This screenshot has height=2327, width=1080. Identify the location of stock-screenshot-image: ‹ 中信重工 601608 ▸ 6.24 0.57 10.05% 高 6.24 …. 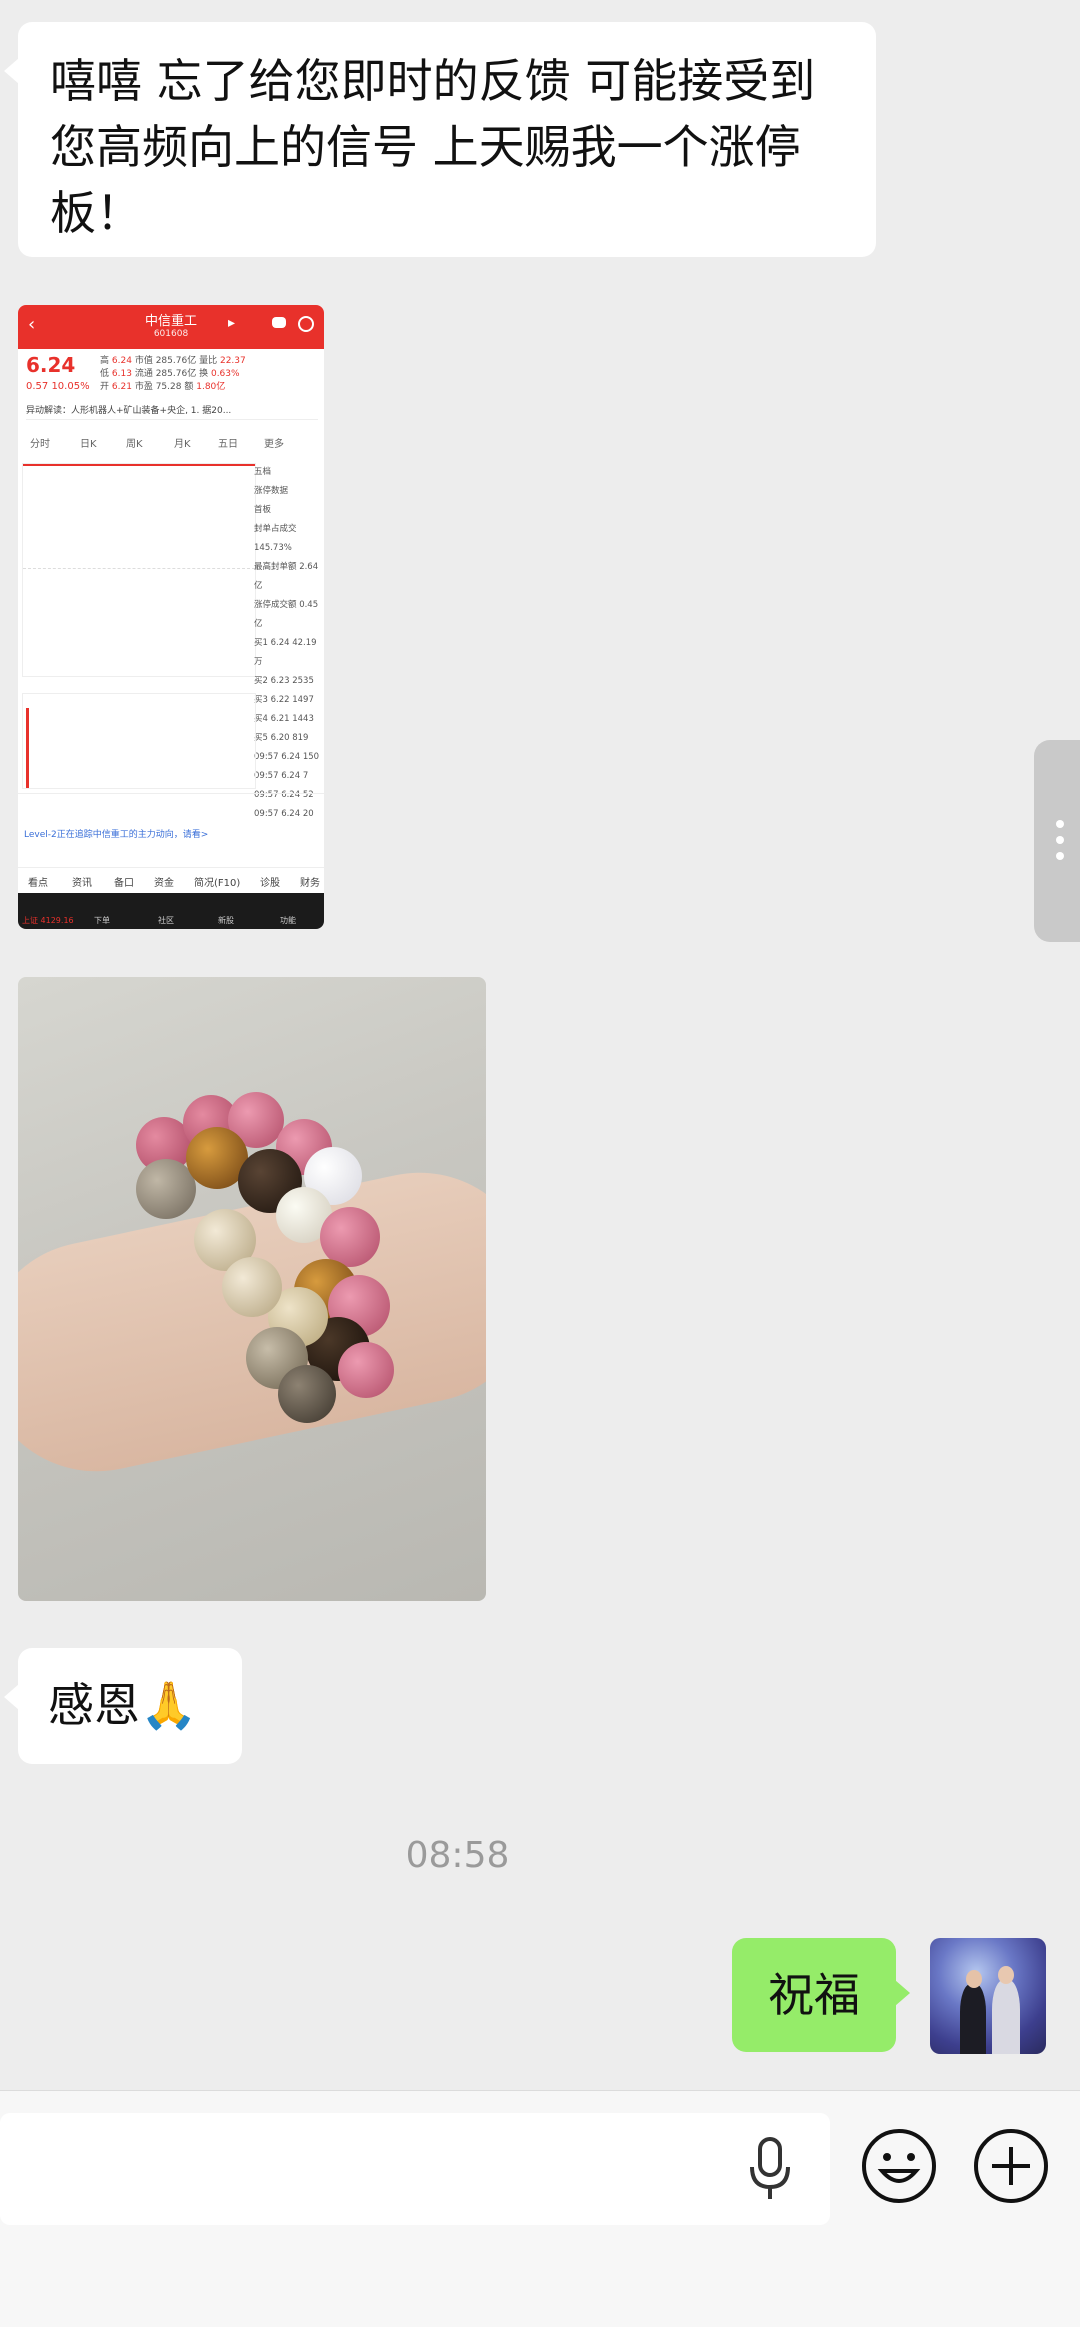
(171, 617).